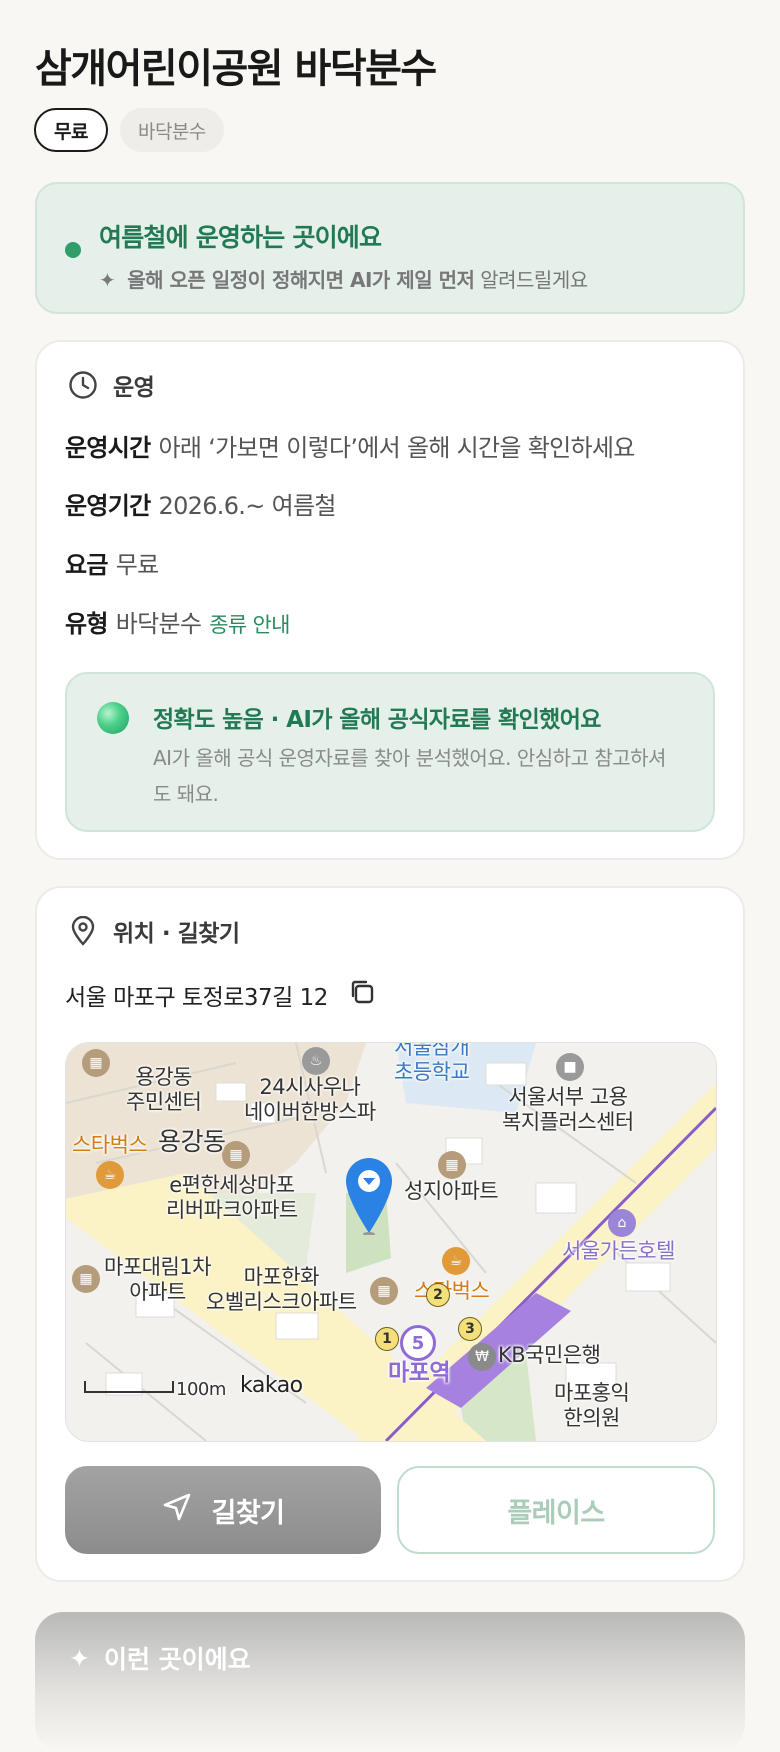  I want to click on map-label: 스타벅스, so click(110, 1145).